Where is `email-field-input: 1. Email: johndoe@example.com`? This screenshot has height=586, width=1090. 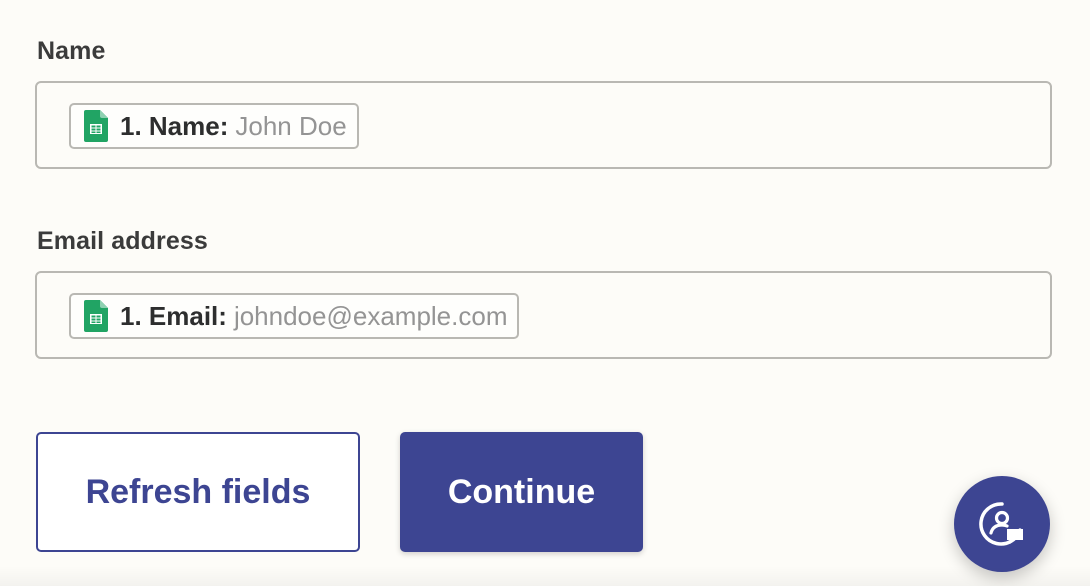 email-field-input: 1. Email: johndoe@example.com is located at coordinates (543, 315).